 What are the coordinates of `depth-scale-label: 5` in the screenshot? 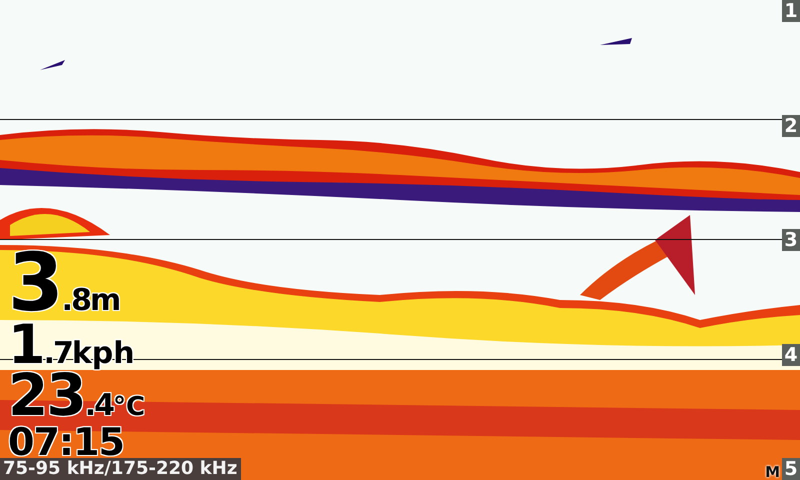 It's located at (791, 469).